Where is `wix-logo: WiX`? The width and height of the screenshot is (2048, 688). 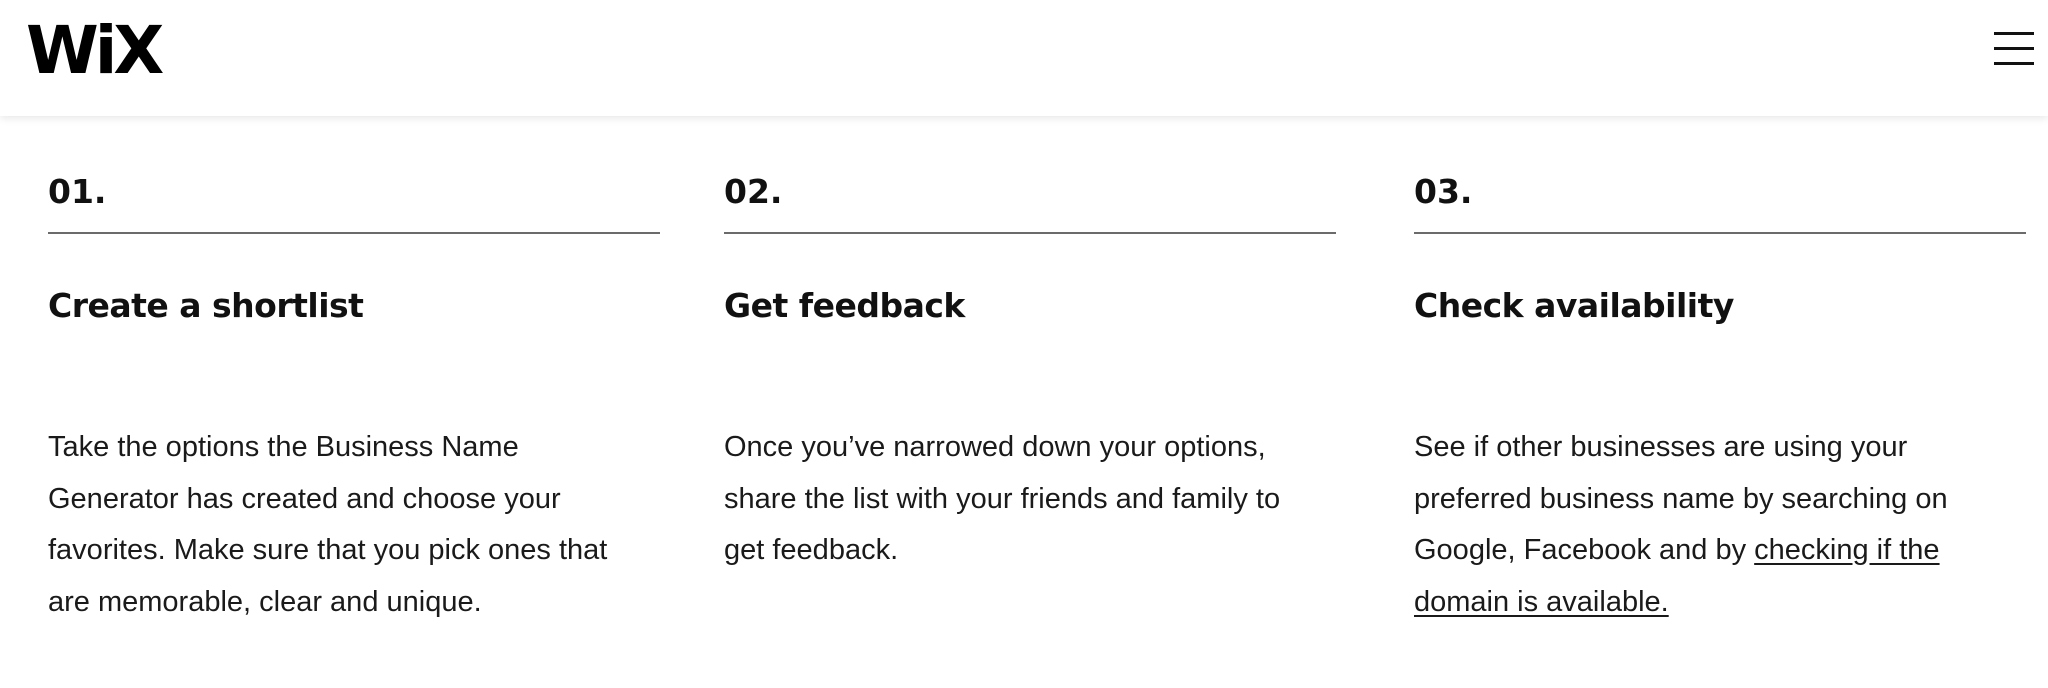 wix-logo: WiX is located at coordinates (95, 51).